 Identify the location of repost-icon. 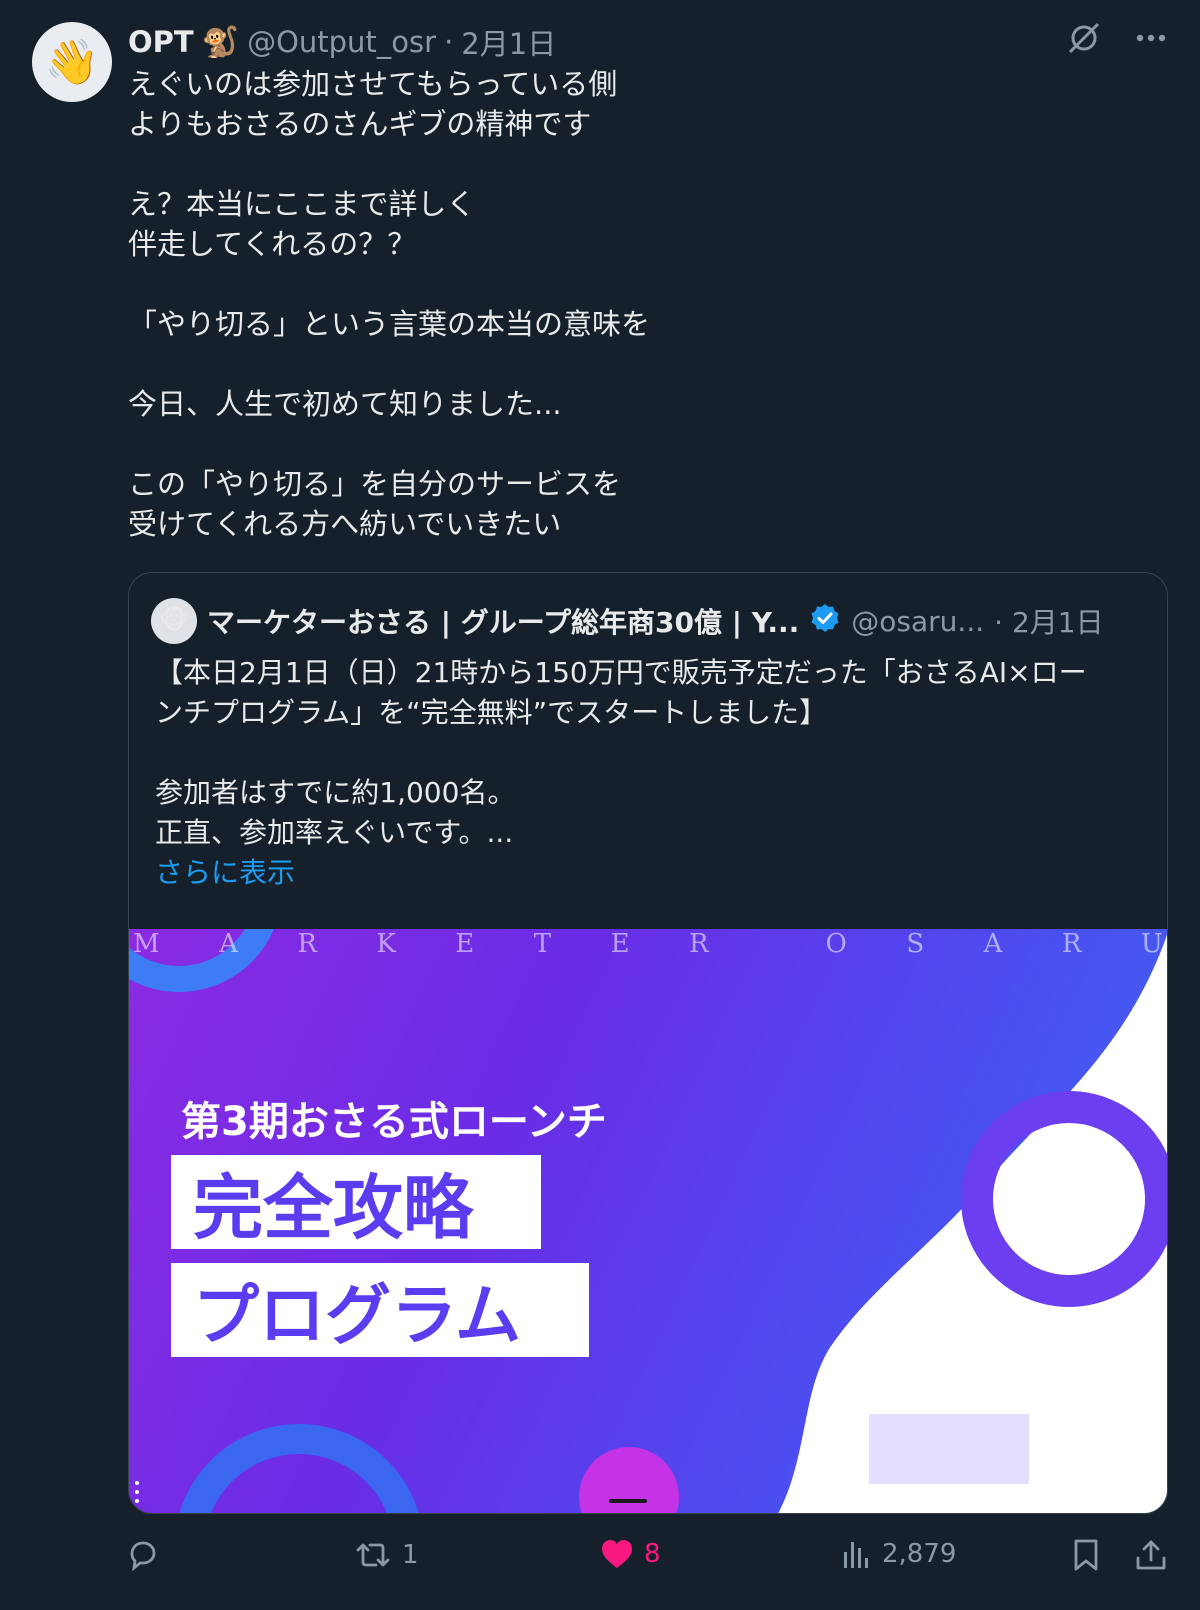
(373, 1555).